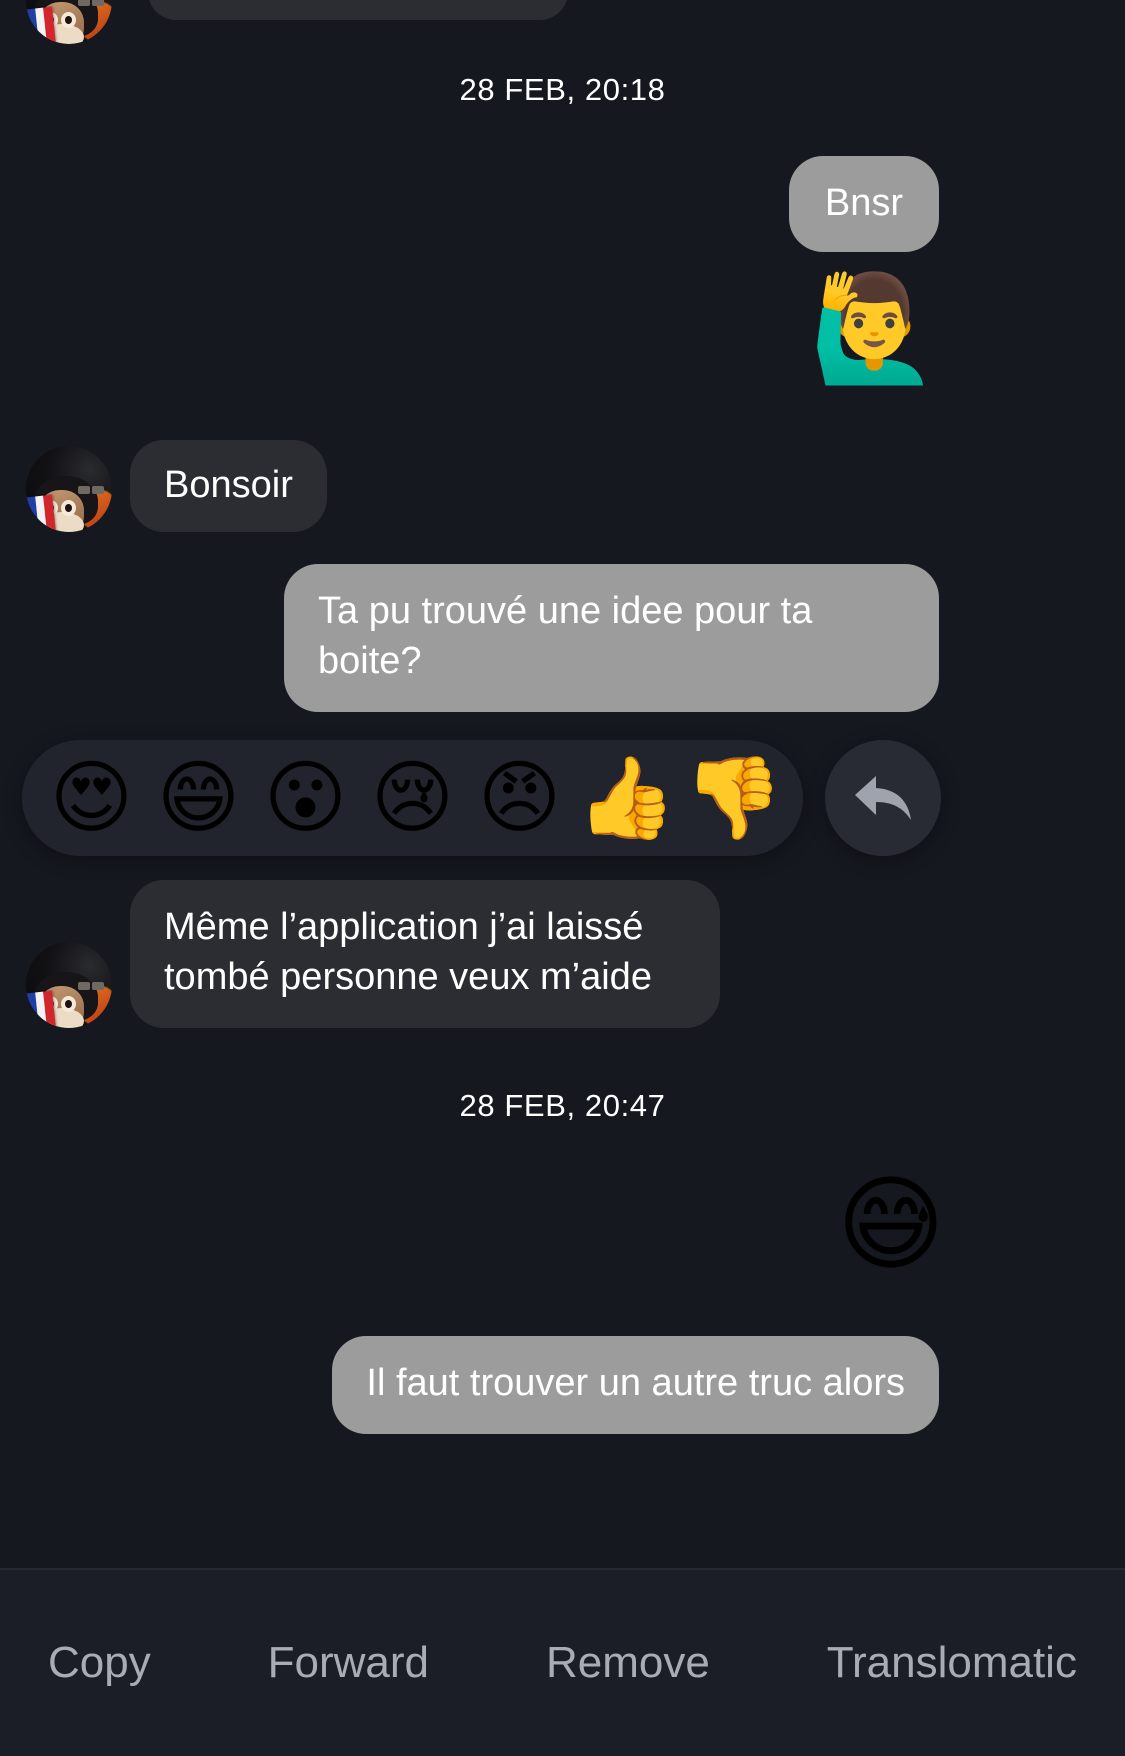 The height and width of the screenshot is (1756, 1125). I want to click on avatar-top-partial, so click(69, 22).